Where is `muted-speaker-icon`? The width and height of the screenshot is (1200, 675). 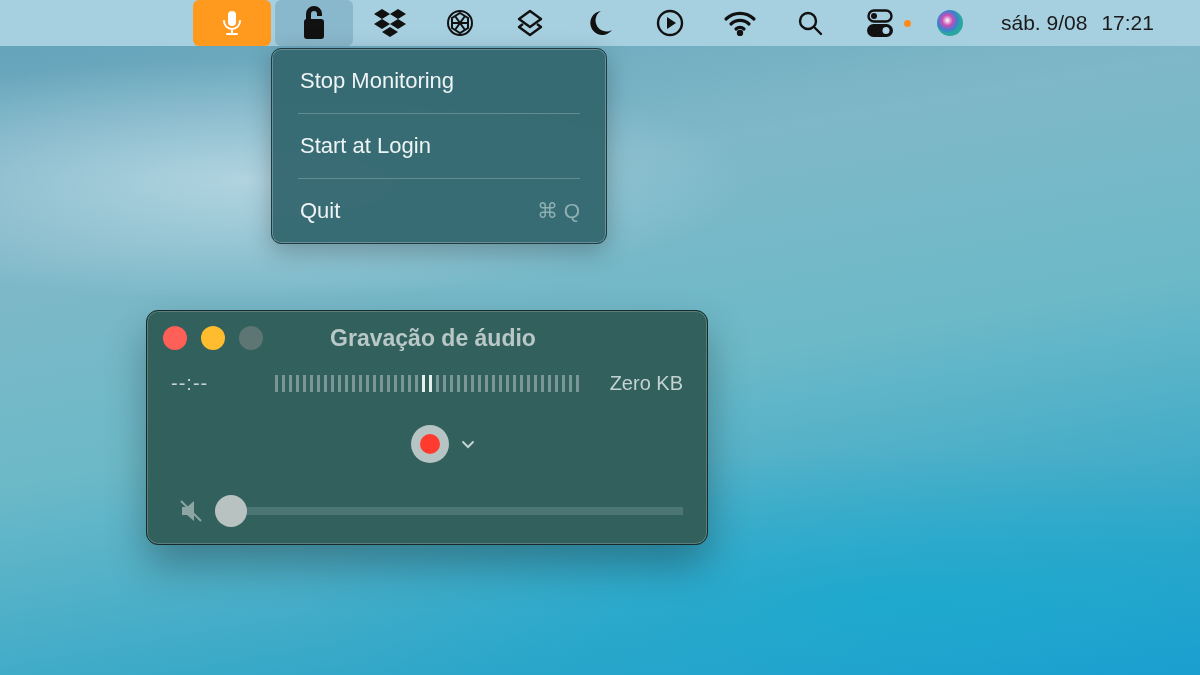 muted-speaker-icon is located at coordinates (191, 511).